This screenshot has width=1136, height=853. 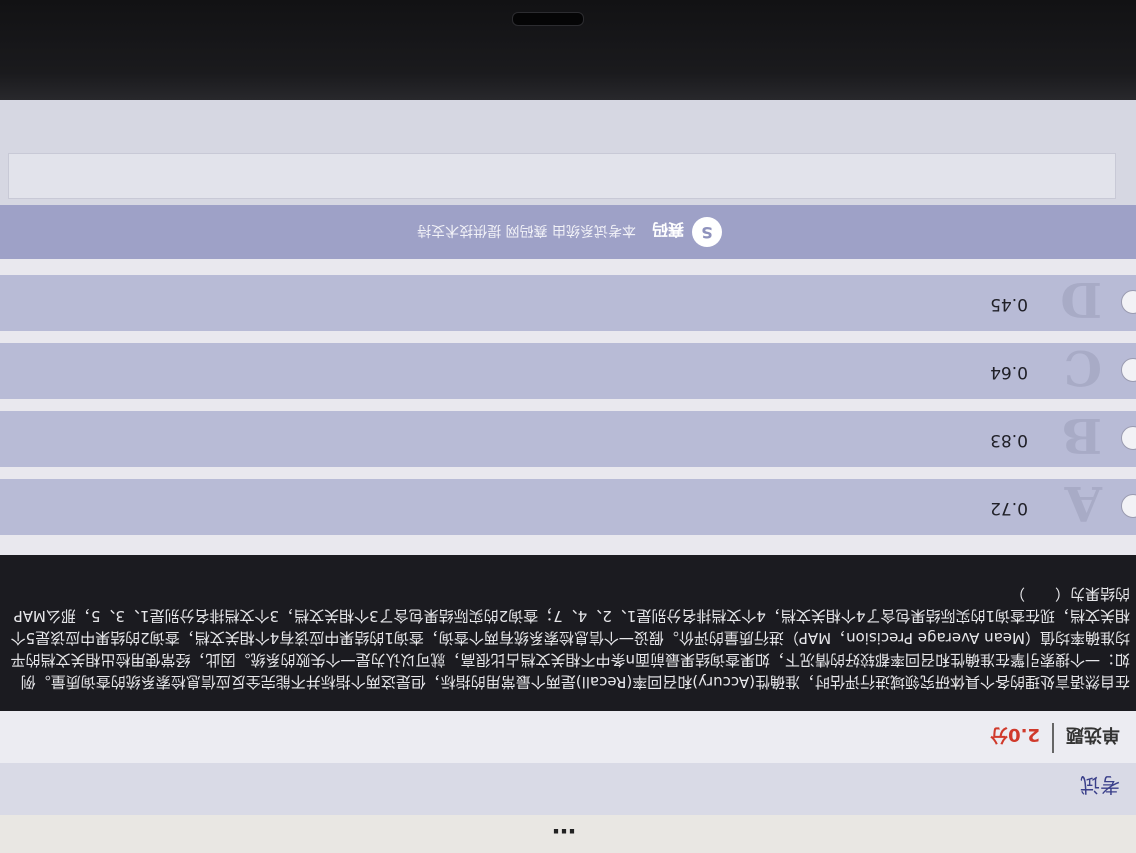 What do you see at coordinates (526, 230) in the screenshot?
I see `footer-text: 本考试系统由 赛码网 提供技术支持` at bounding box center [526, 230].